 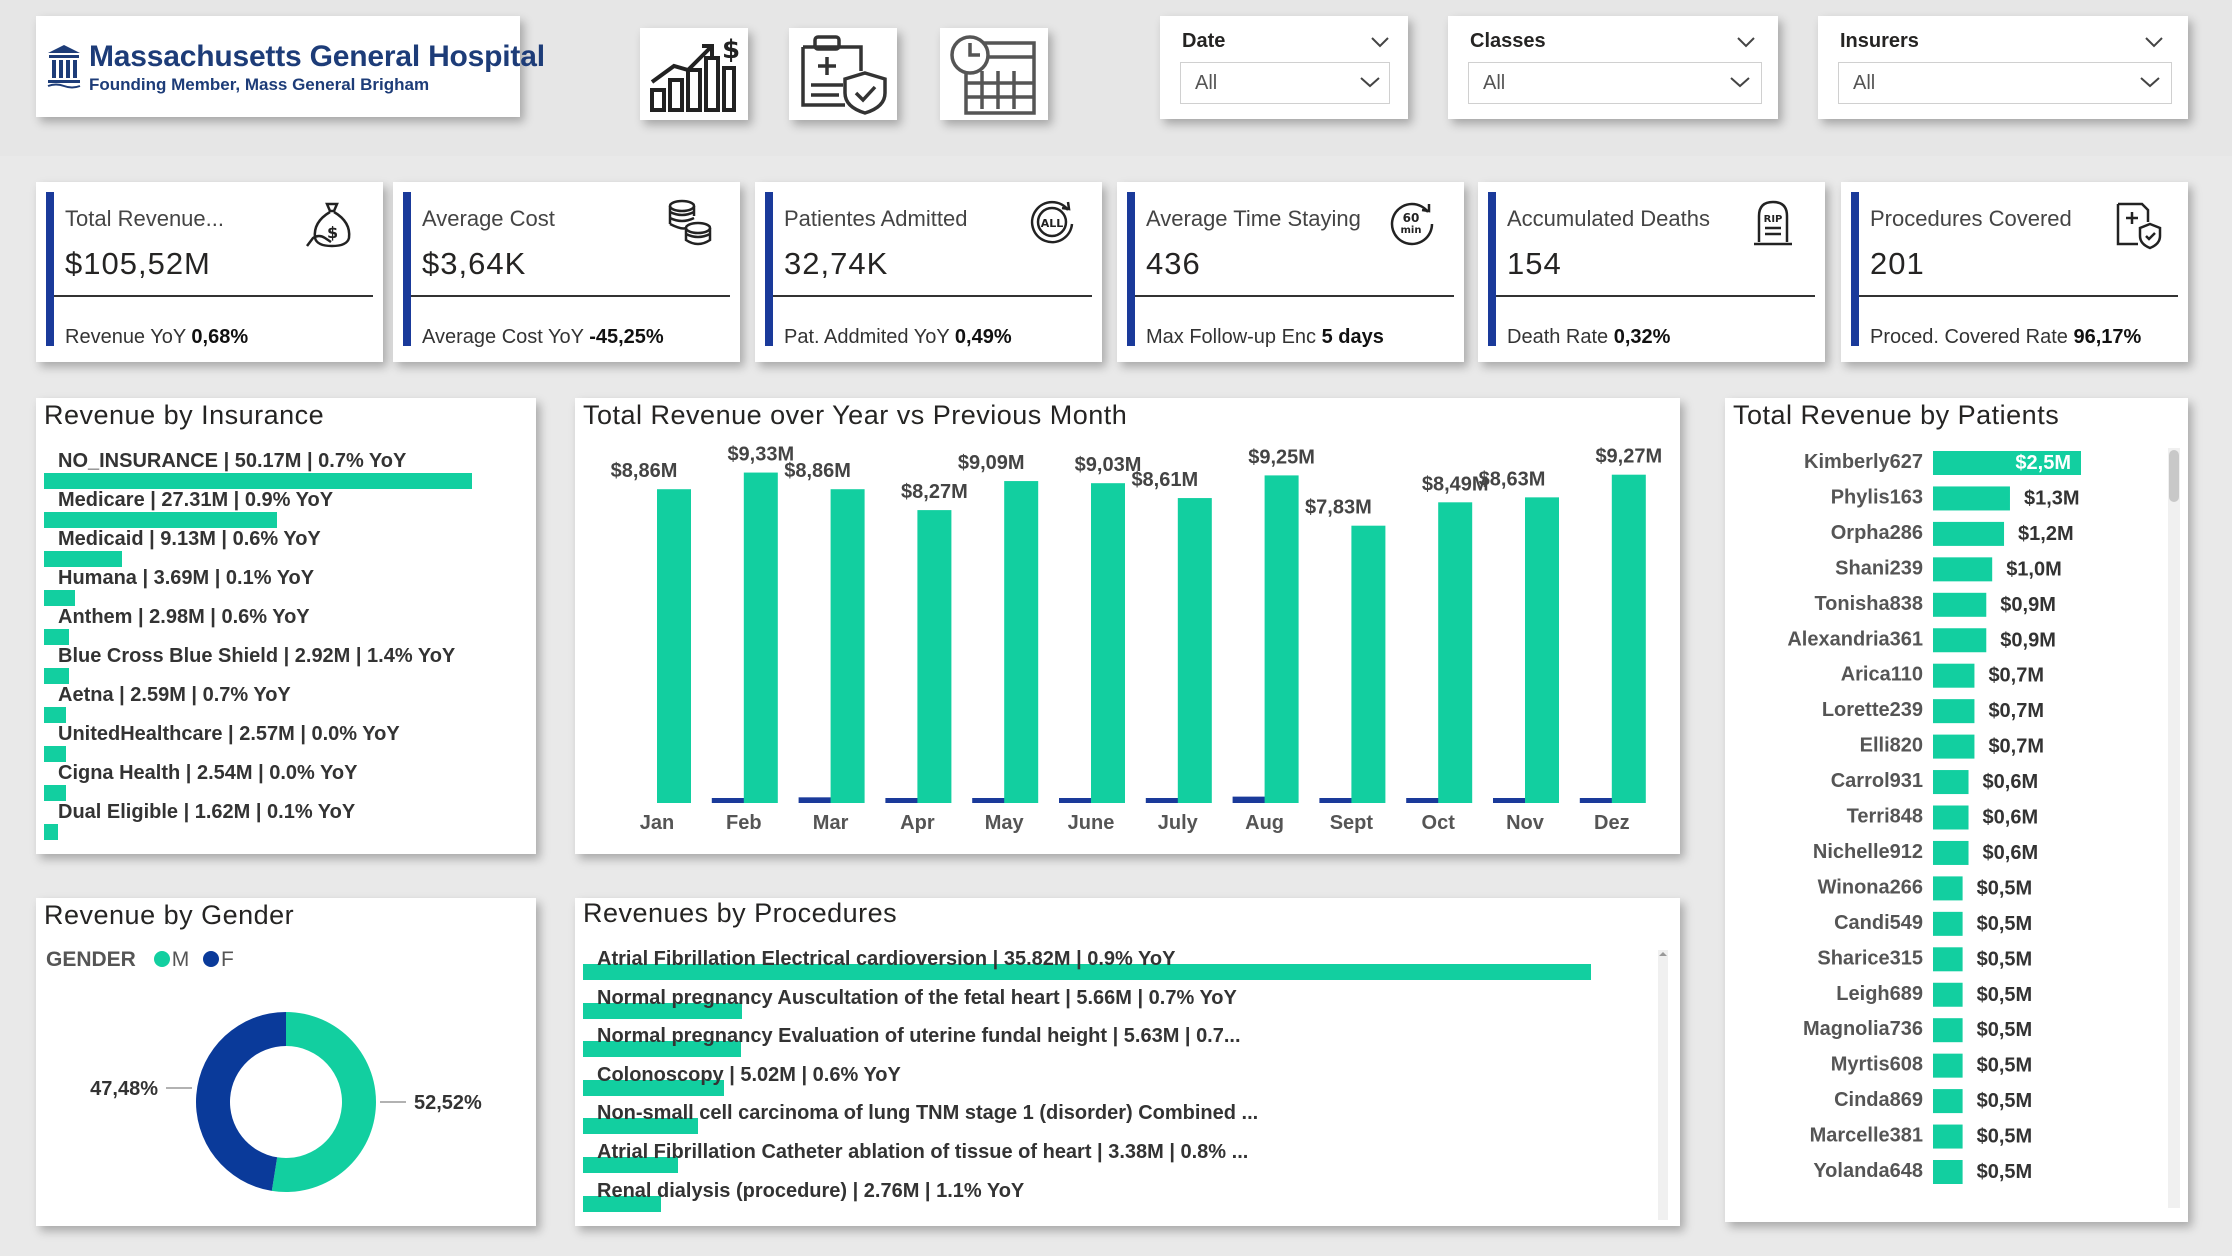 What do you see at coordinates (1663, 954) in the screenshot?
I see `scroll-up-icon` at bounding box center [1663, 954].